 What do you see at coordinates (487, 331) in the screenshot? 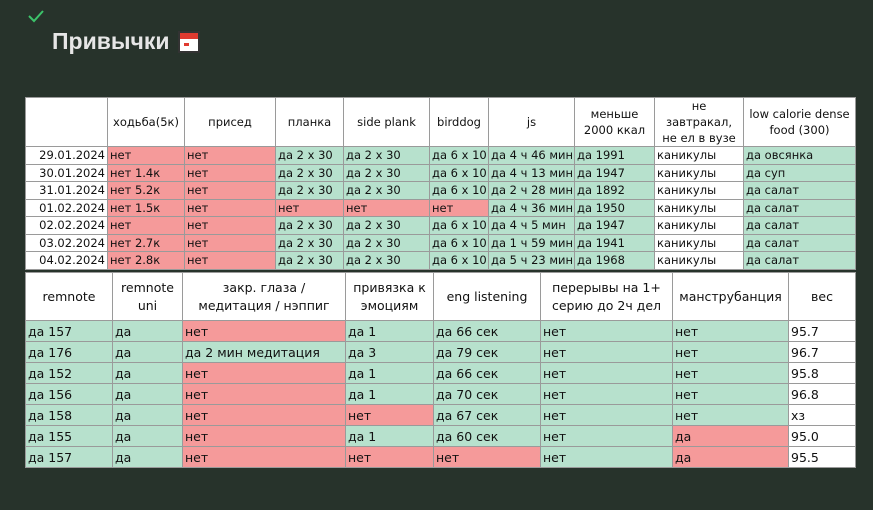
I see `table-cell: да 66 сек` at bounding box center [487, 331].